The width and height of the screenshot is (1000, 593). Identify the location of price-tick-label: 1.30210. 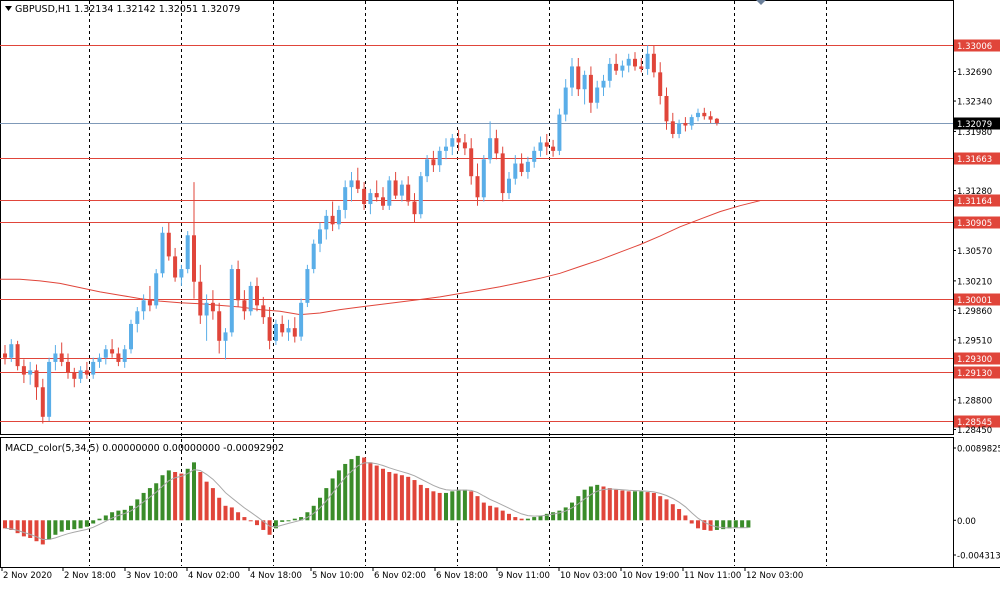
(974, 282).